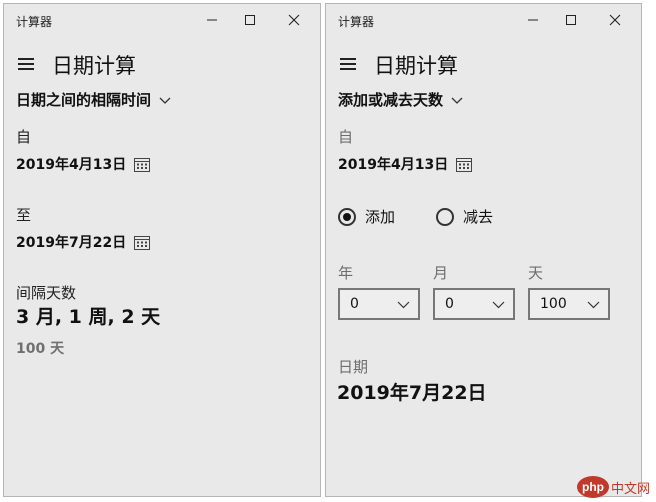 The height and width of the screenshot is (502, 656). Describe the element at coordinates (441, 273) in the screenshot. I see `month-label: 月` at that location.